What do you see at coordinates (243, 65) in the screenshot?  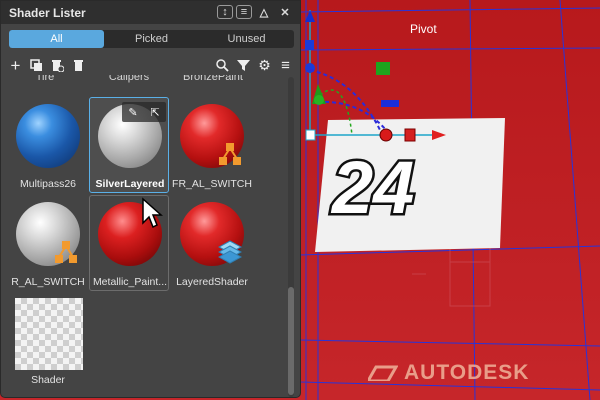 I see `filter-icon` at bounding box center [243, 65].